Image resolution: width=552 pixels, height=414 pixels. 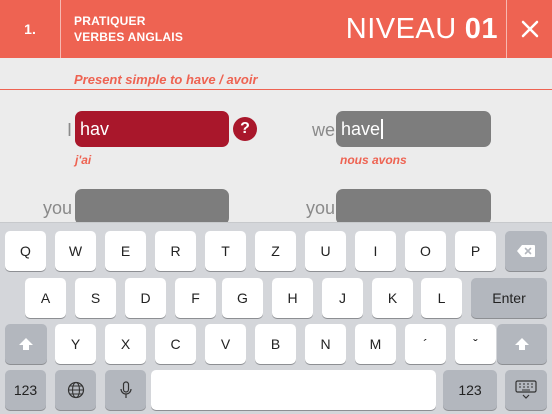 I want to click on header-bar: 1. PRATIQUER VERBES ANGLAIS NIVEAU 01, so click(x=276, y=29).